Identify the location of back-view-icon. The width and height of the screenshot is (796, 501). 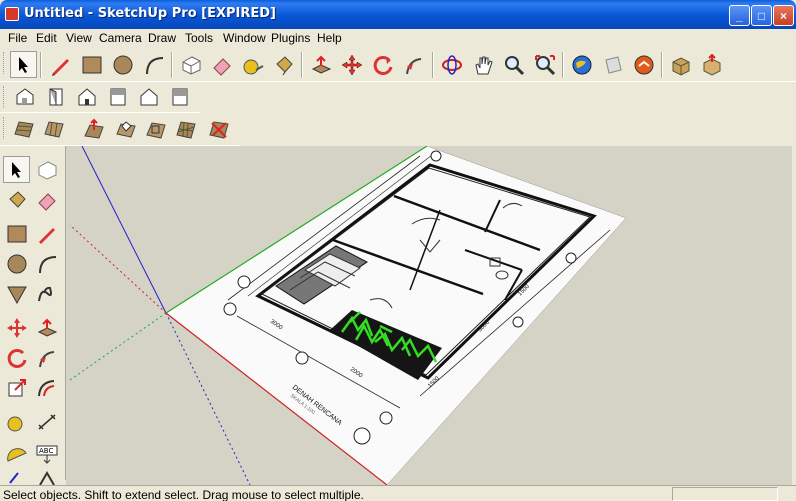
(148, 96).